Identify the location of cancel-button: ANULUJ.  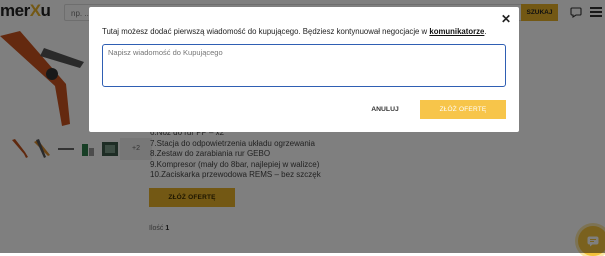
(385, 110).